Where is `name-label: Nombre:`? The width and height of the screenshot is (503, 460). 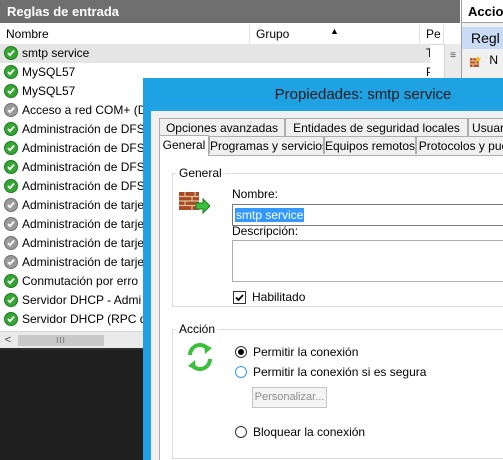 name-label: Nombre: is located at coordinates (255, 194).